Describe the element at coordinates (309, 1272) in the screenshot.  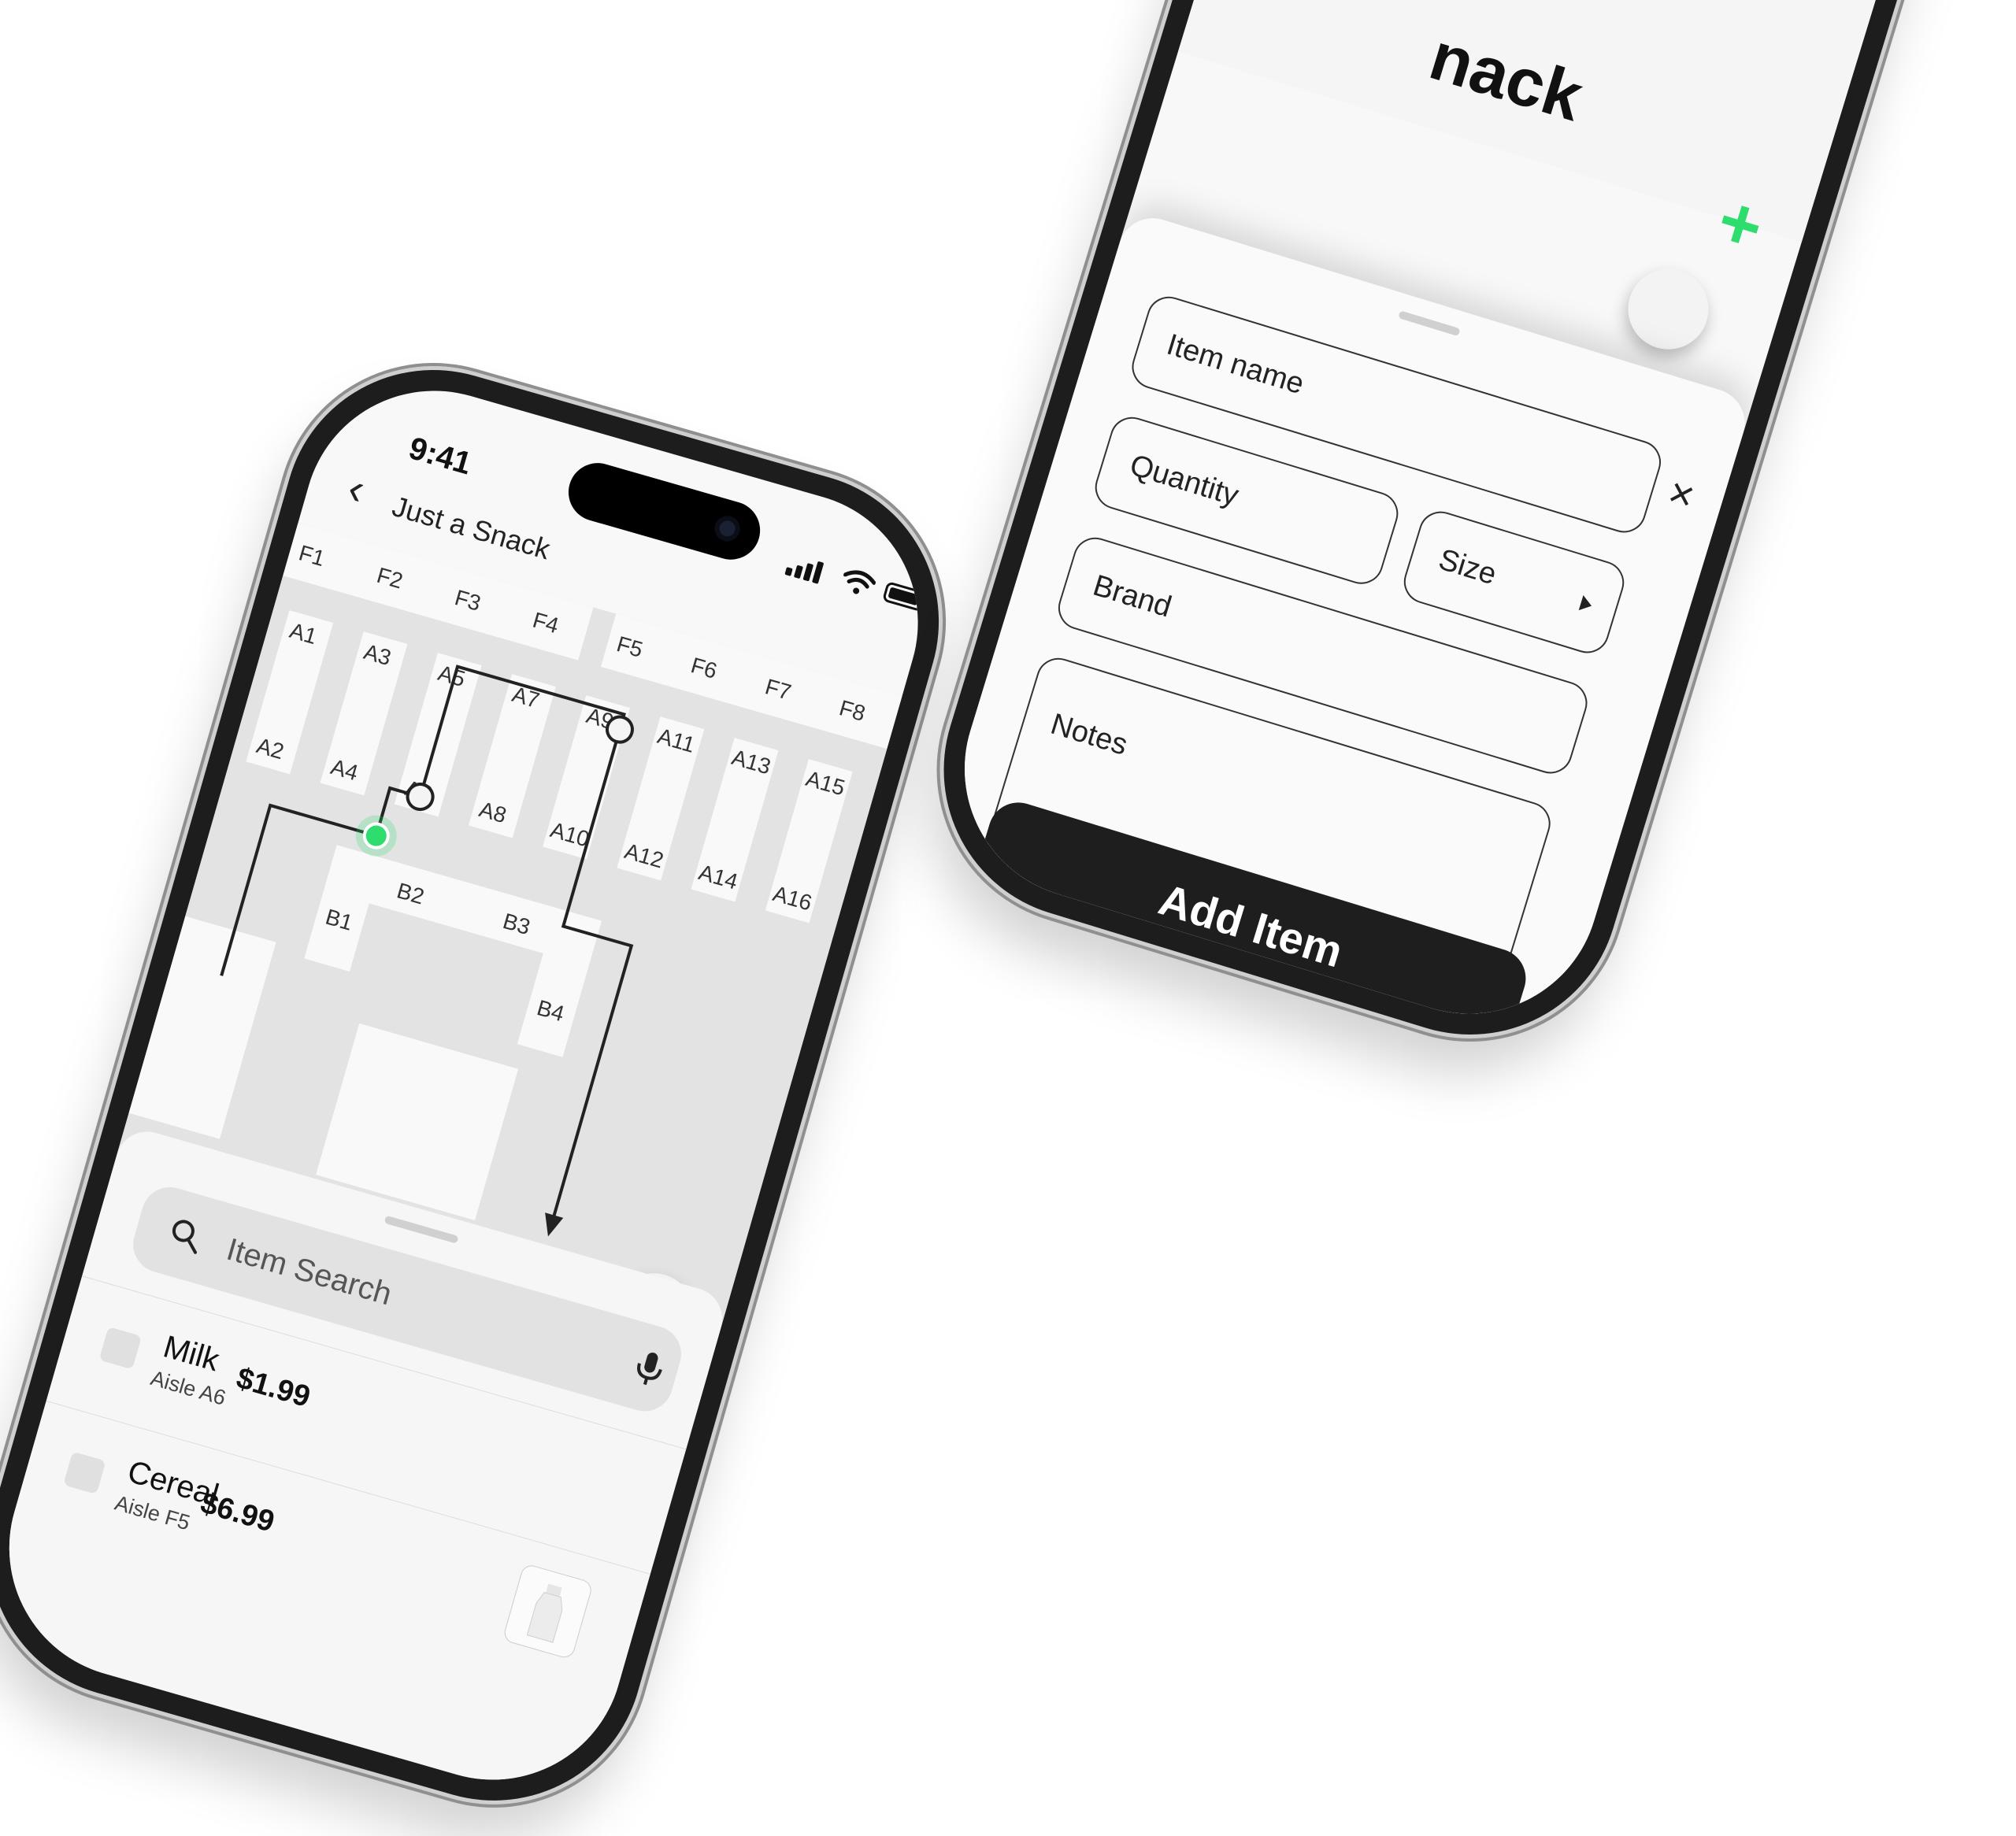
I see `search-input: Item Search` at that location.